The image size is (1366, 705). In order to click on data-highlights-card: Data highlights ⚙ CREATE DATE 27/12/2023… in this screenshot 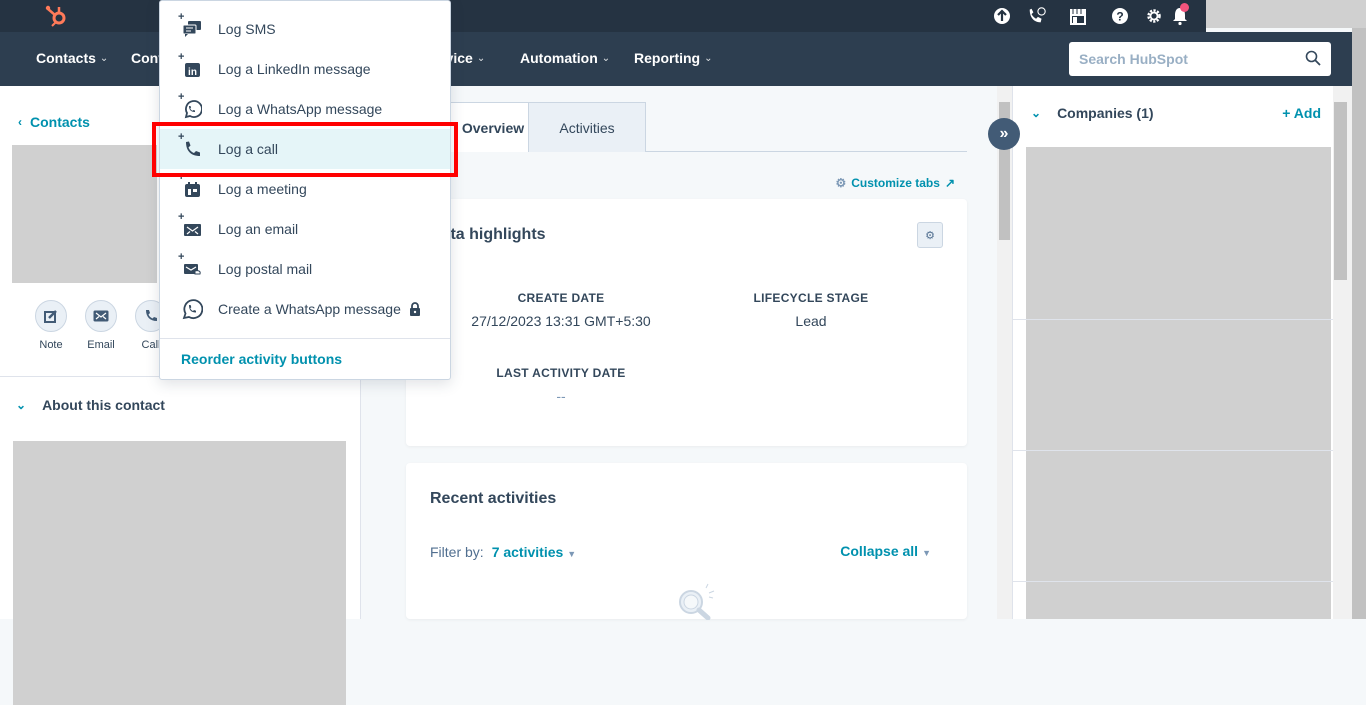, I will do `click(686, 322)`.